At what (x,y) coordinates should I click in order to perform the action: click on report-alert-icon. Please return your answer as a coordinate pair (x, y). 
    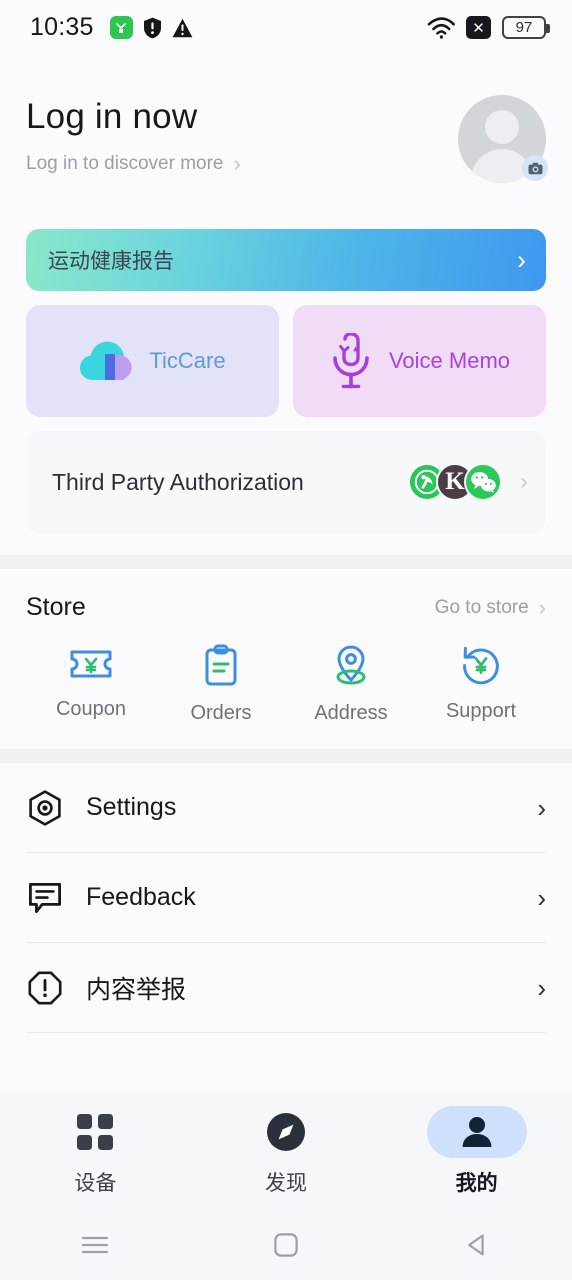
    Looking at the image, I should click on (45, 988).